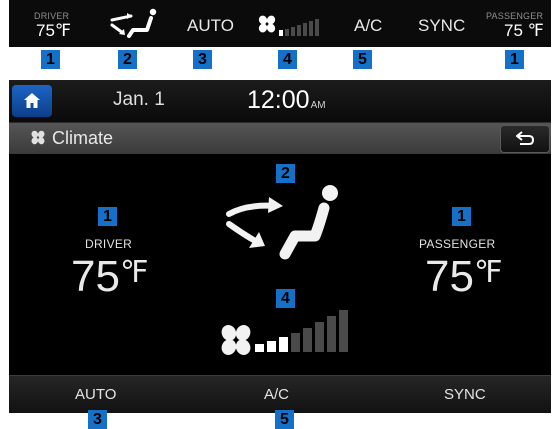 This screenshot has width=552, height=429. What do you see at coordinates (442, 25) in the screenshot?
I see `sync-status: SYNC` at bounding box center [442, 25].